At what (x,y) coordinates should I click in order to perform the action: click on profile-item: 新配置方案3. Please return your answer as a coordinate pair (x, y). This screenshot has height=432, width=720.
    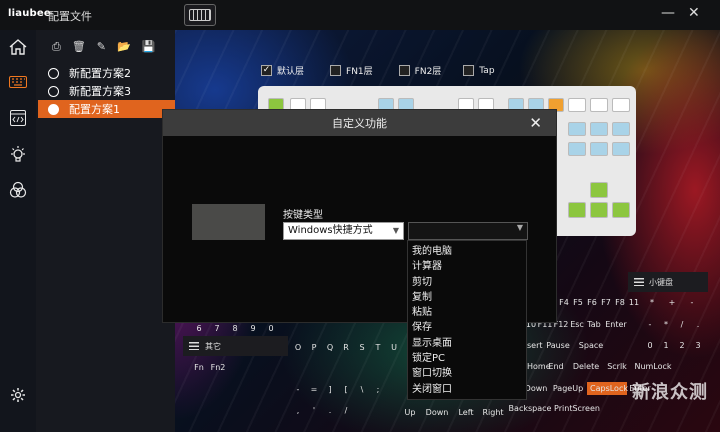
    Looking at the image, I should click on (106, 91).